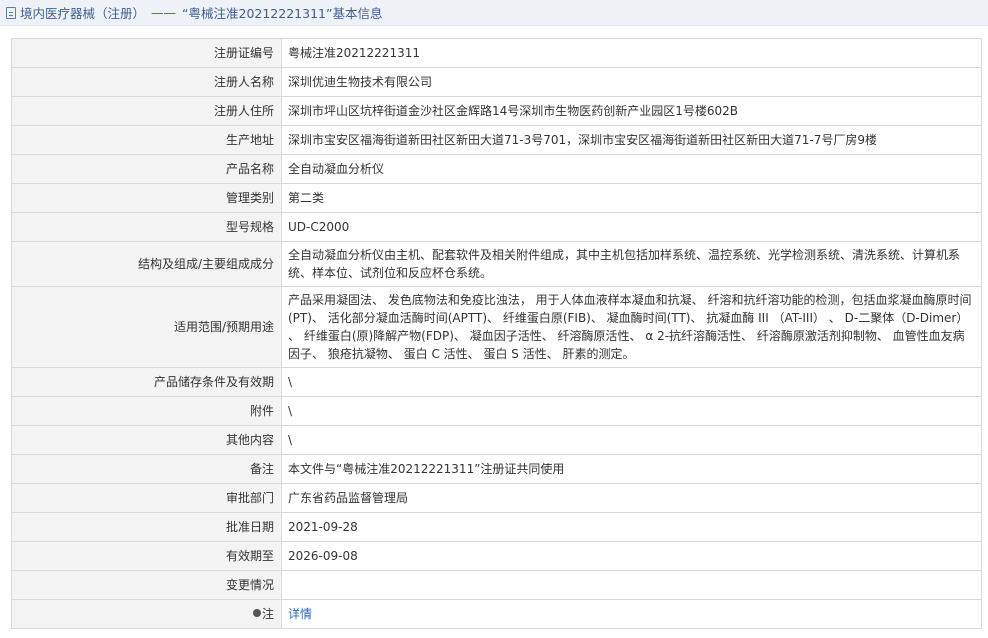  What do you see at coordinates (631, 82) in the screenshot?
I see `row-value: 深圳优迪生物技术有限公司` at bounding box center [631, 82].